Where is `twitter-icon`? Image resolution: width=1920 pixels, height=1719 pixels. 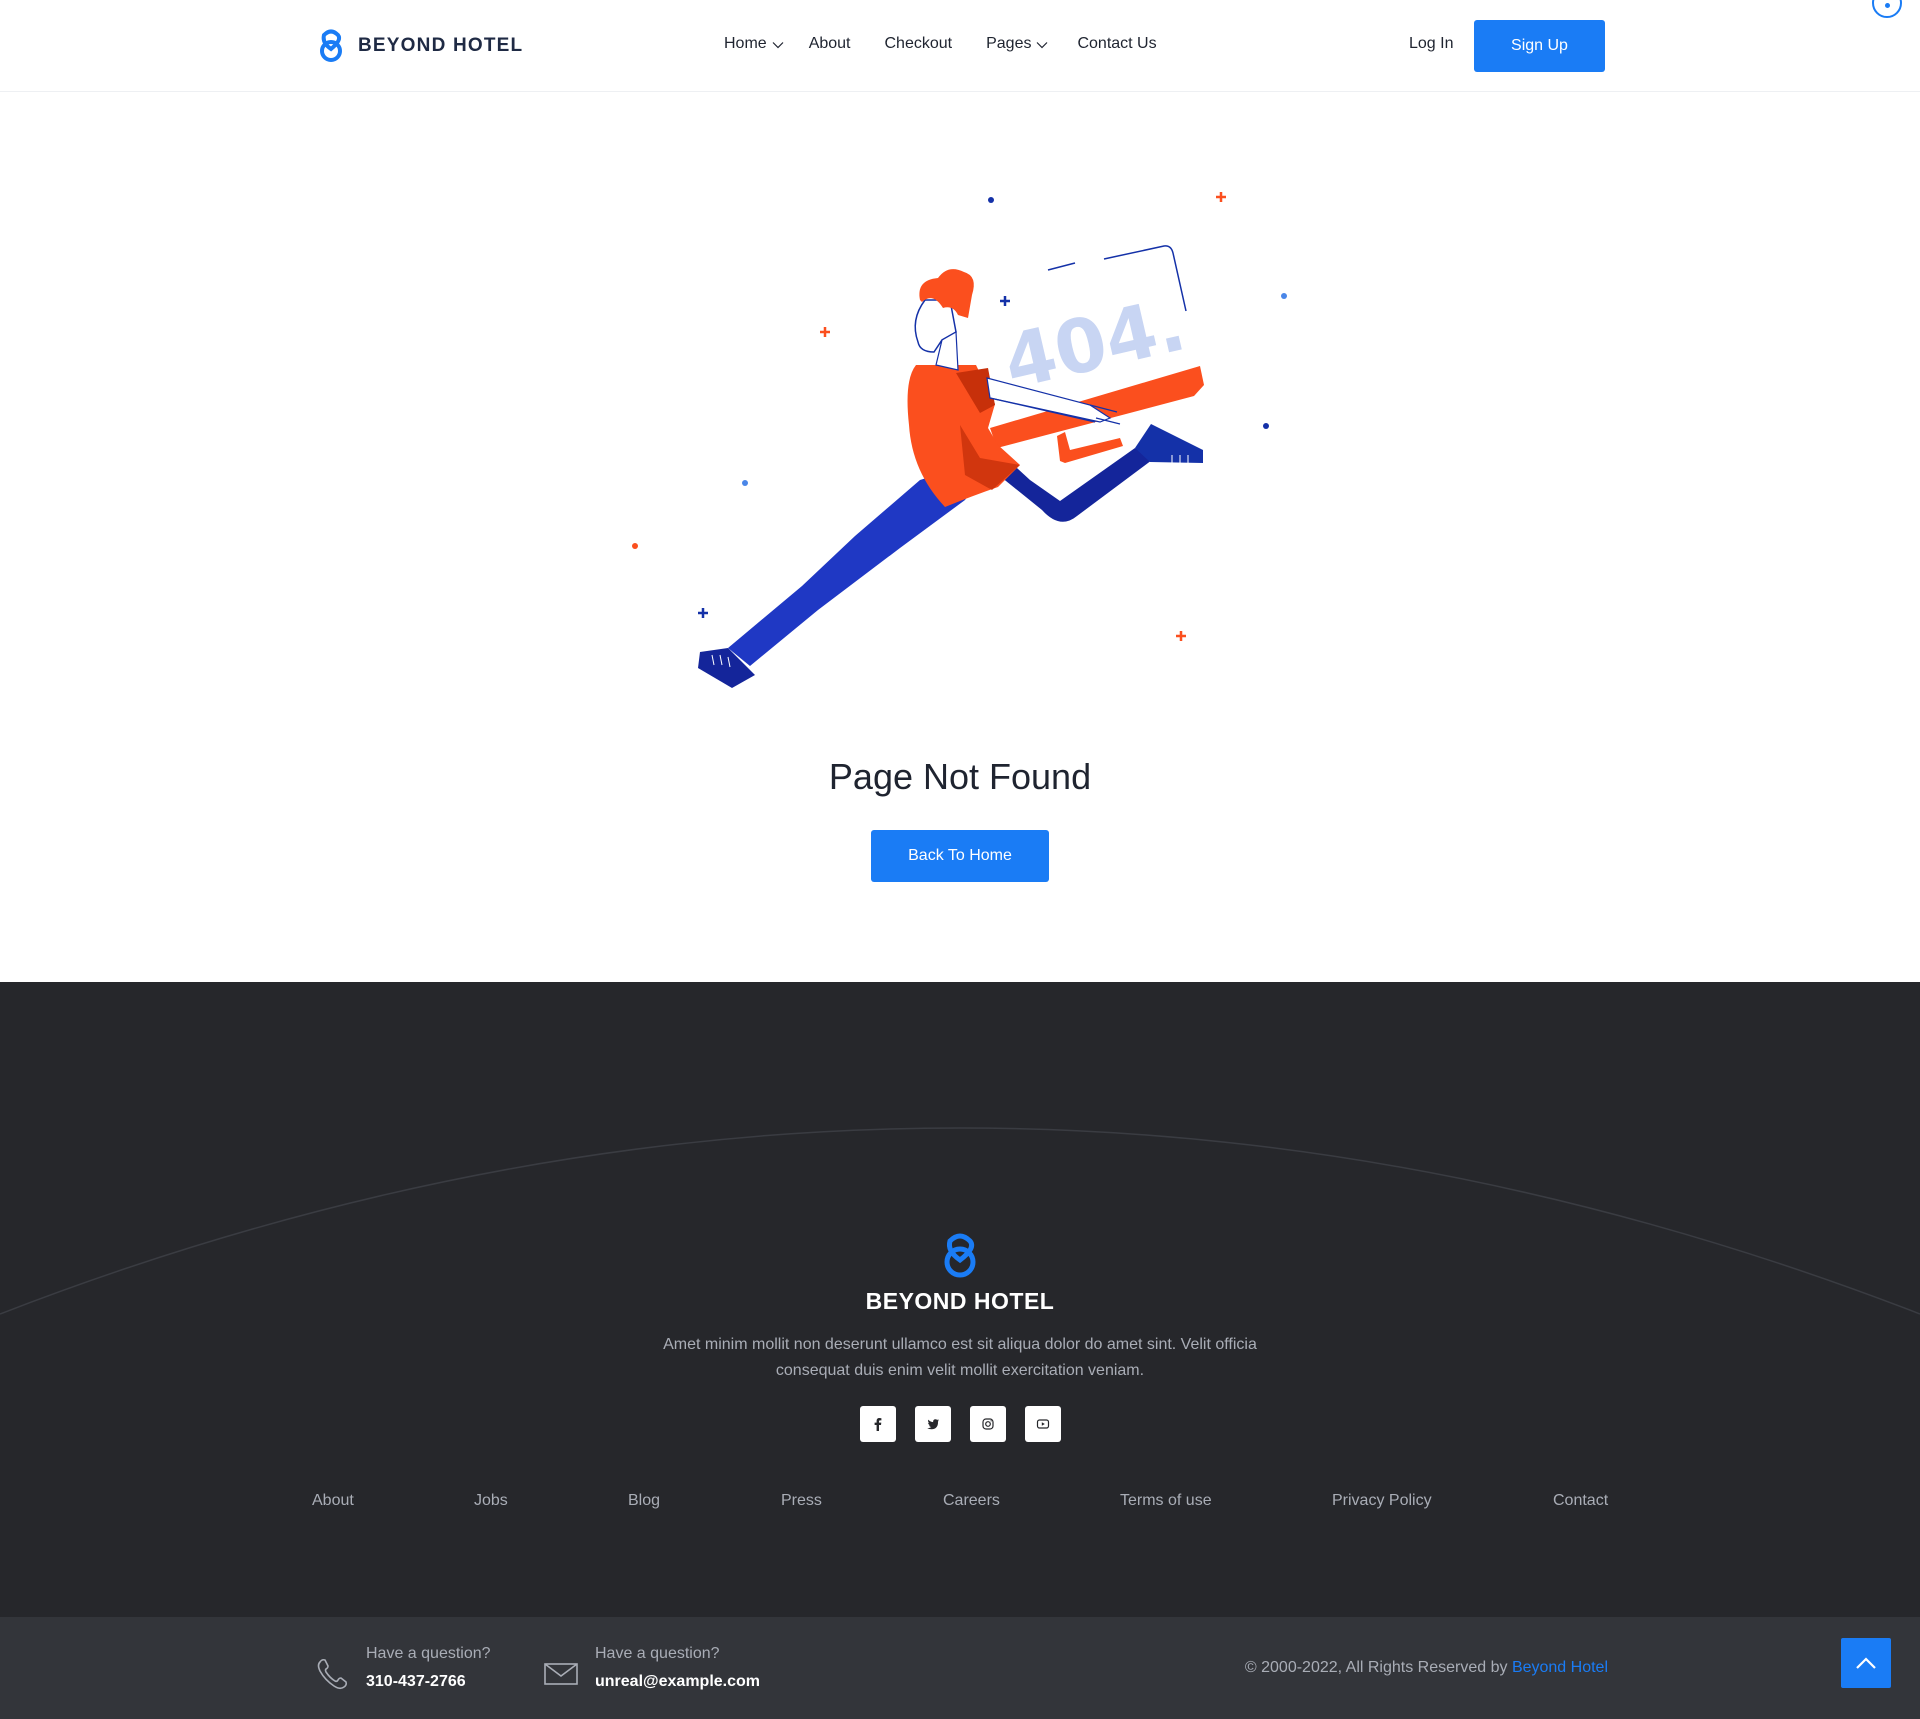 twitter-icon is located at coordinates (933, 1424).